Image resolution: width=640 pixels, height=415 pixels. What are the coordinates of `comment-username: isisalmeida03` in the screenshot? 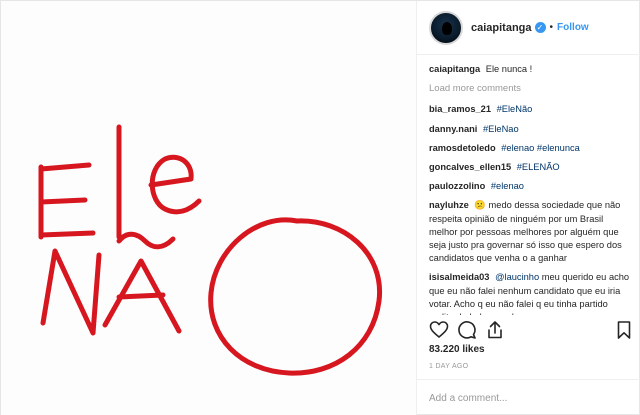 It's located at (459, 277).